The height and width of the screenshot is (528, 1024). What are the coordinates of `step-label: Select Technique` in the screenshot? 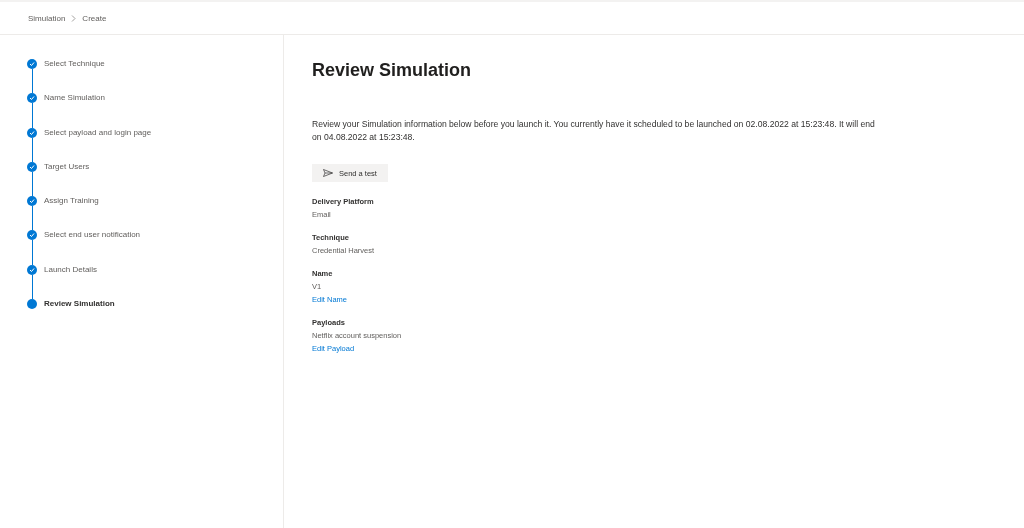 It's located at (74, 64).